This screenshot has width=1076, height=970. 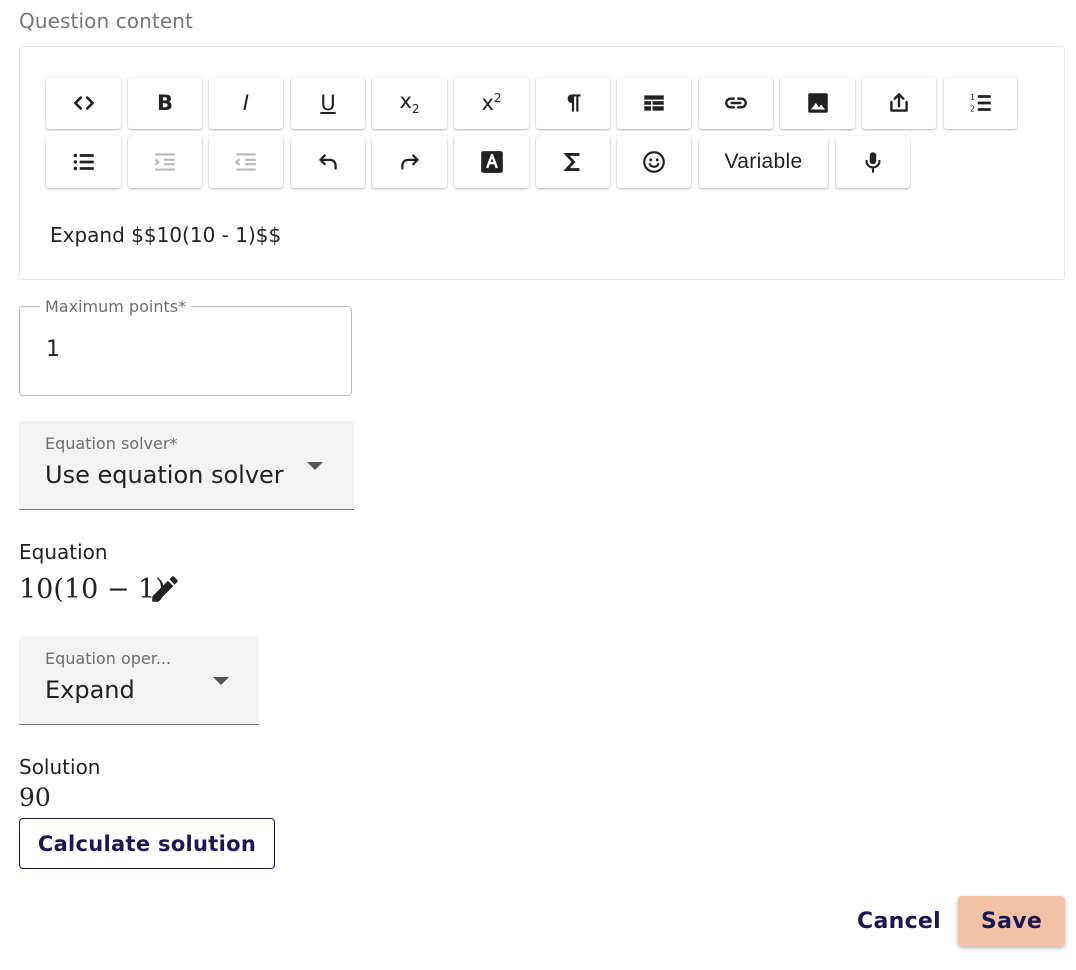 What do you see at coordinates (415, 109) in the screenshot?
I see `subscript-index: 2` at bounding box center [415, 109].